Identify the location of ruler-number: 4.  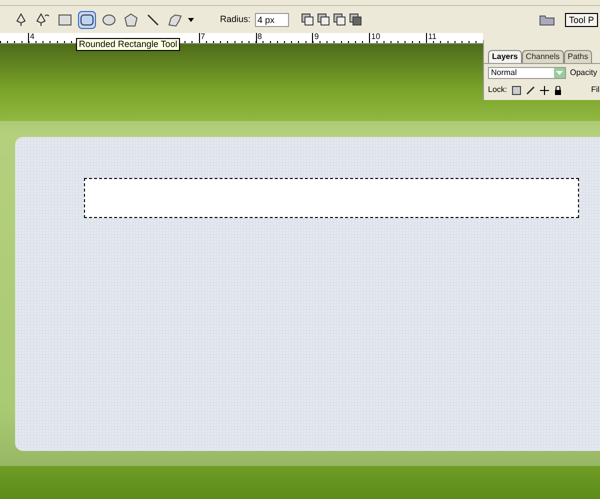
(31, 37).